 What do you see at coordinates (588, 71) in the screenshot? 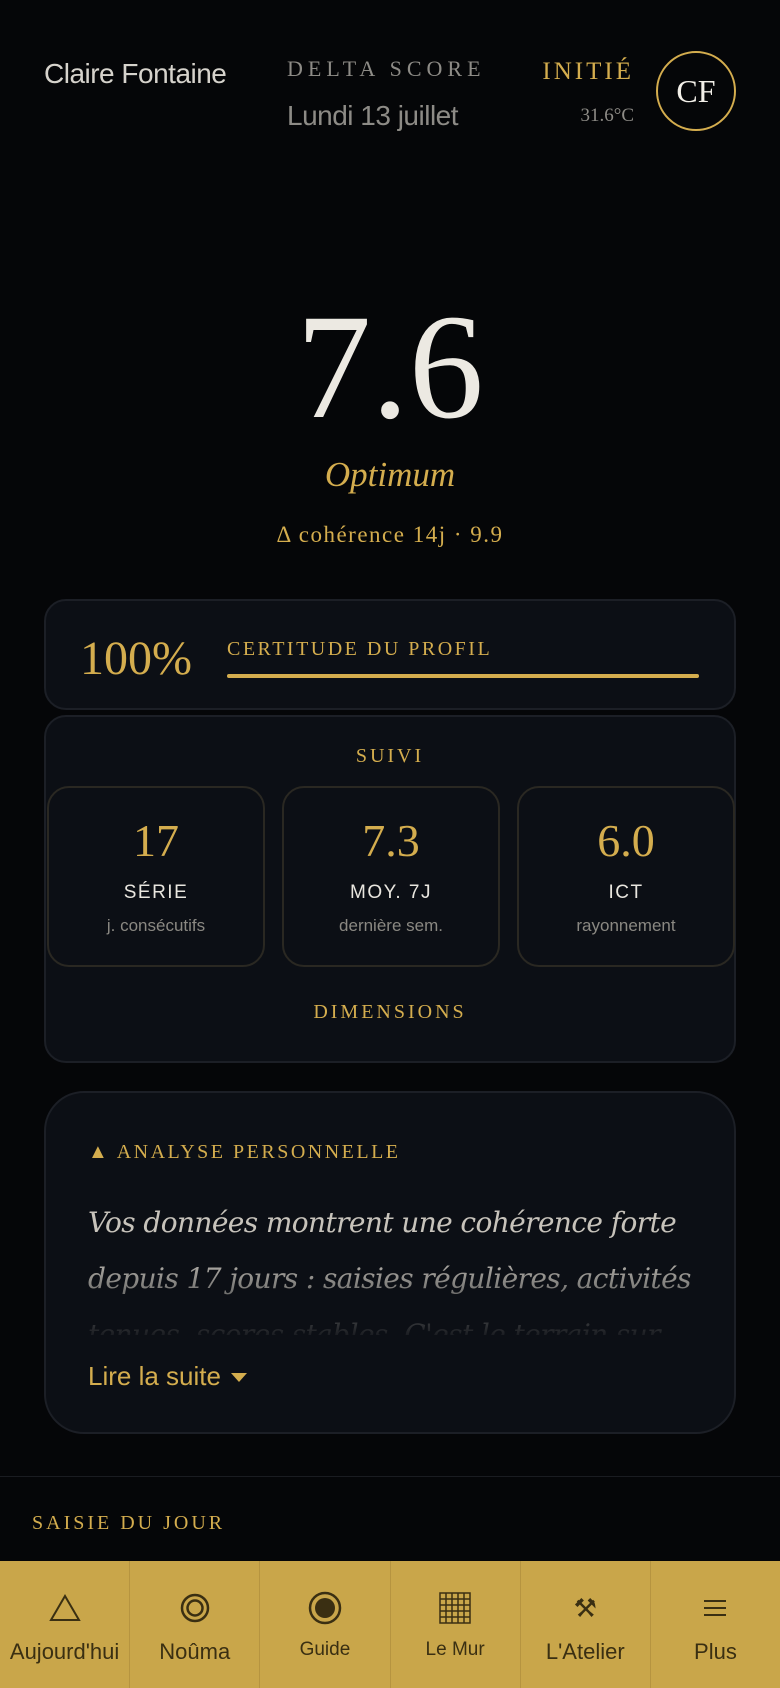
I see `rank-badge: INITIÉ` at bounding box center [588, 71].